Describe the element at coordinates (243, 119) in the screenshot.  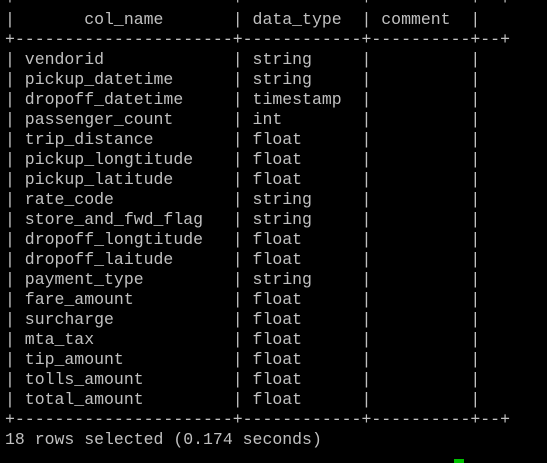
I see `table-row: | passenger_count | int | |` at that location.